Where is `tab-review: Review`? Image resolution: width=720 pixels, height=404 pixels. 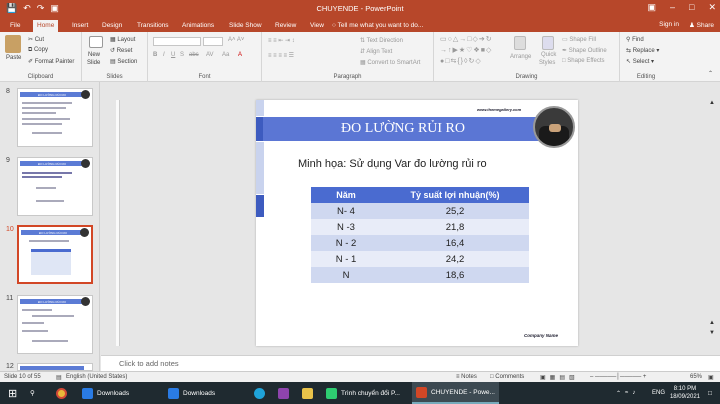
tab-review: Review is located at coordinates (285, 26).